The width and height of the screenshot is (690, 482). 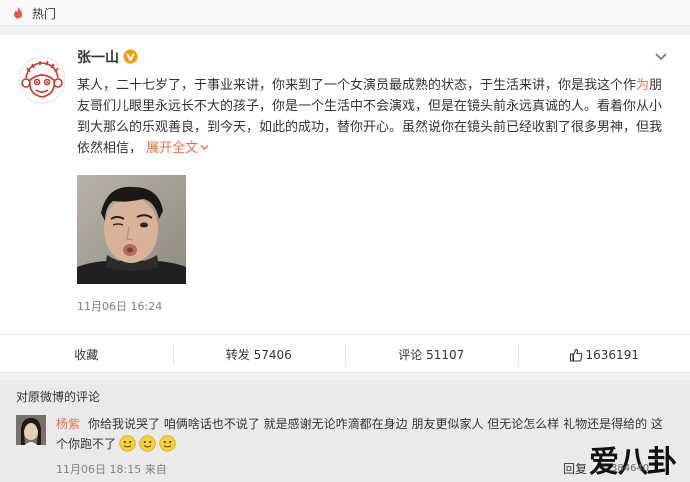 I want to click on like-icon, so click(x=575, y=355).